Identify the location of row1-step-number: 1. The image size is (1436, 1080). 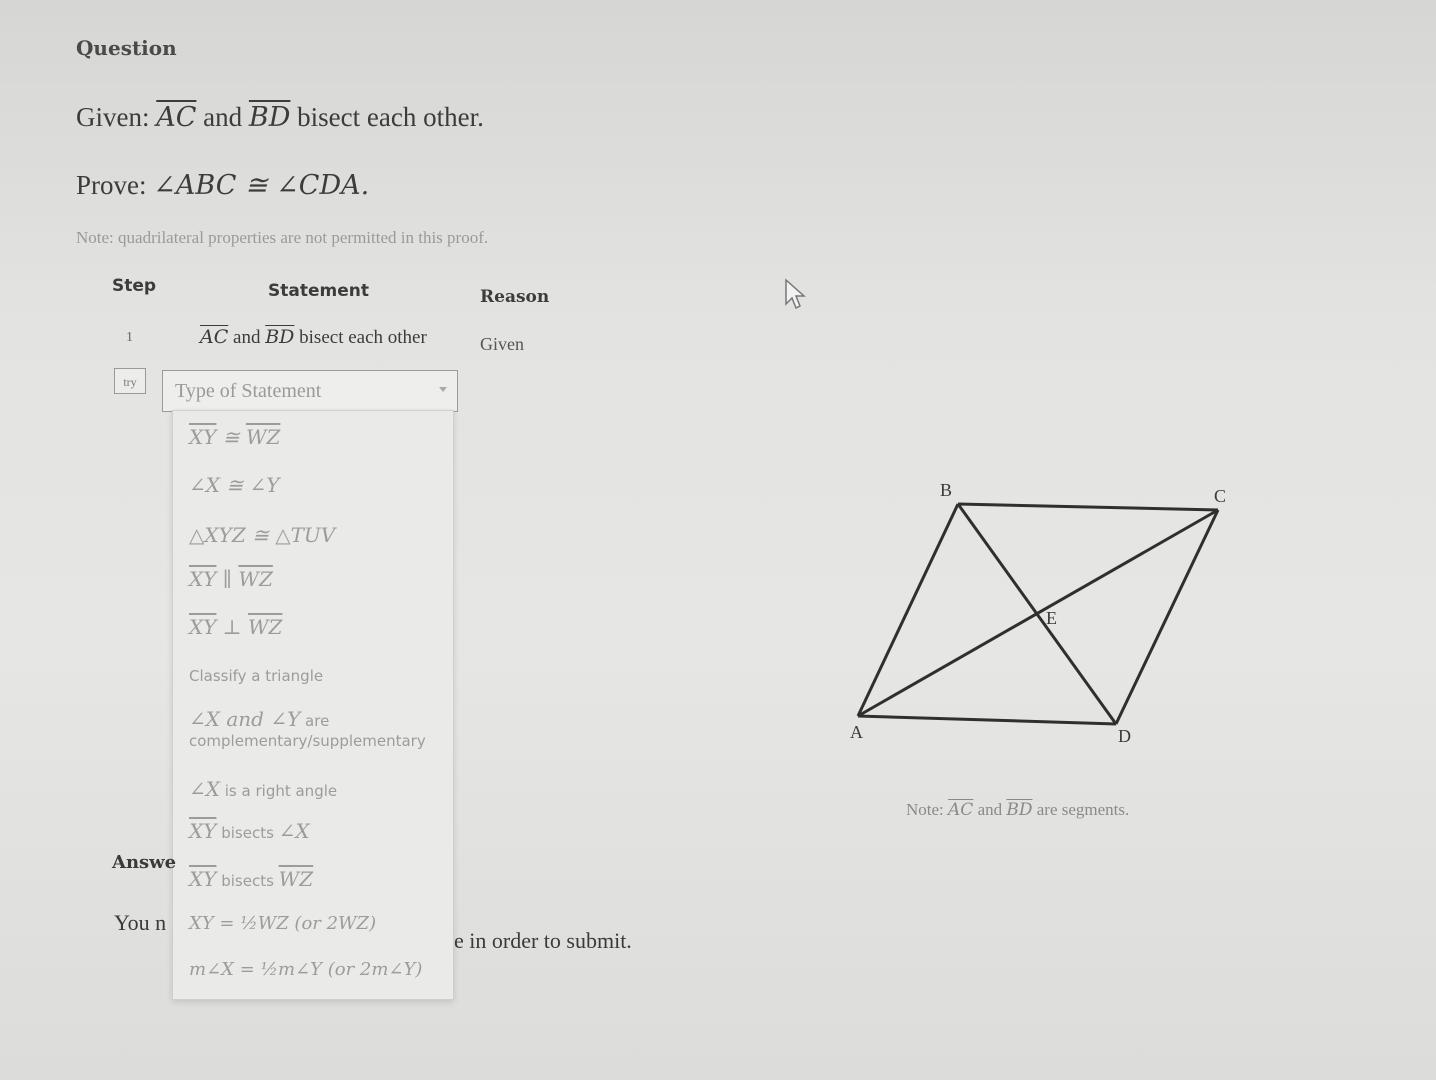
(129, 337).